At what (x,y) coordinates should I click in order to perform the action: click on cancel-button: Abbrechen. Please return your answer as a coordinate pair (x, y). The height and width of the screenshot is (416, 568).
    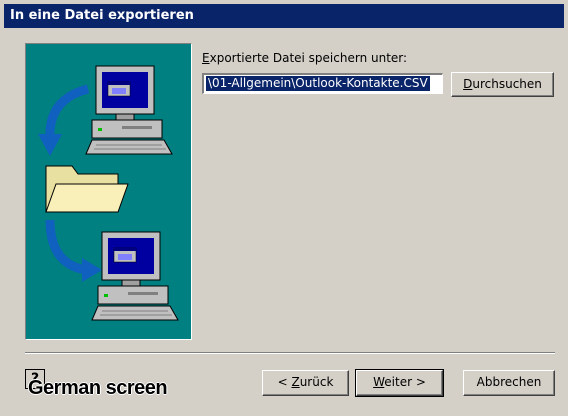
    Looking at the image, I should click on (509, 383).